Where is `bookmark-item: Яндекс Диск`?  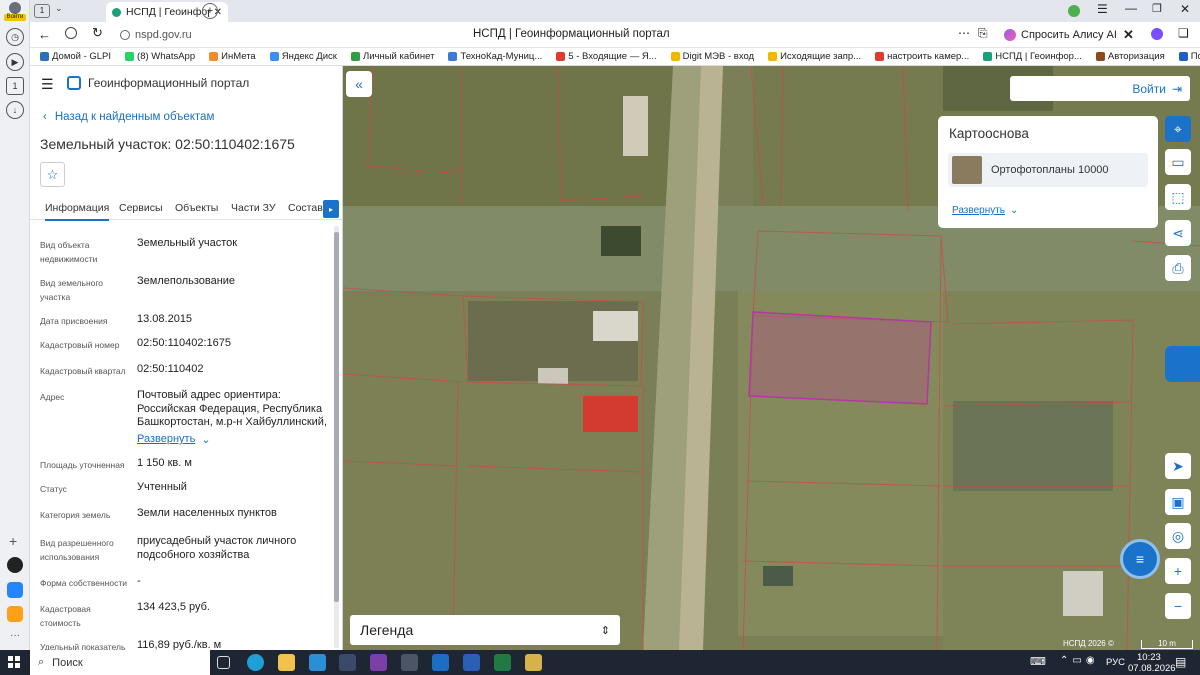 bookmark-item: Яндекс Диск is located at coordinates (303, 56).